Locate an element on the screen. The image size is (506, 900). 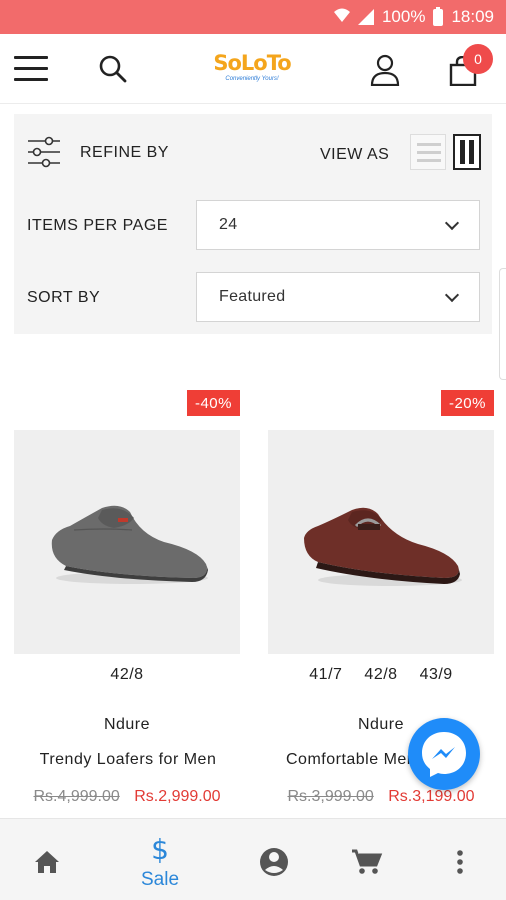
menu-icon is located at coordinates (31, 69).